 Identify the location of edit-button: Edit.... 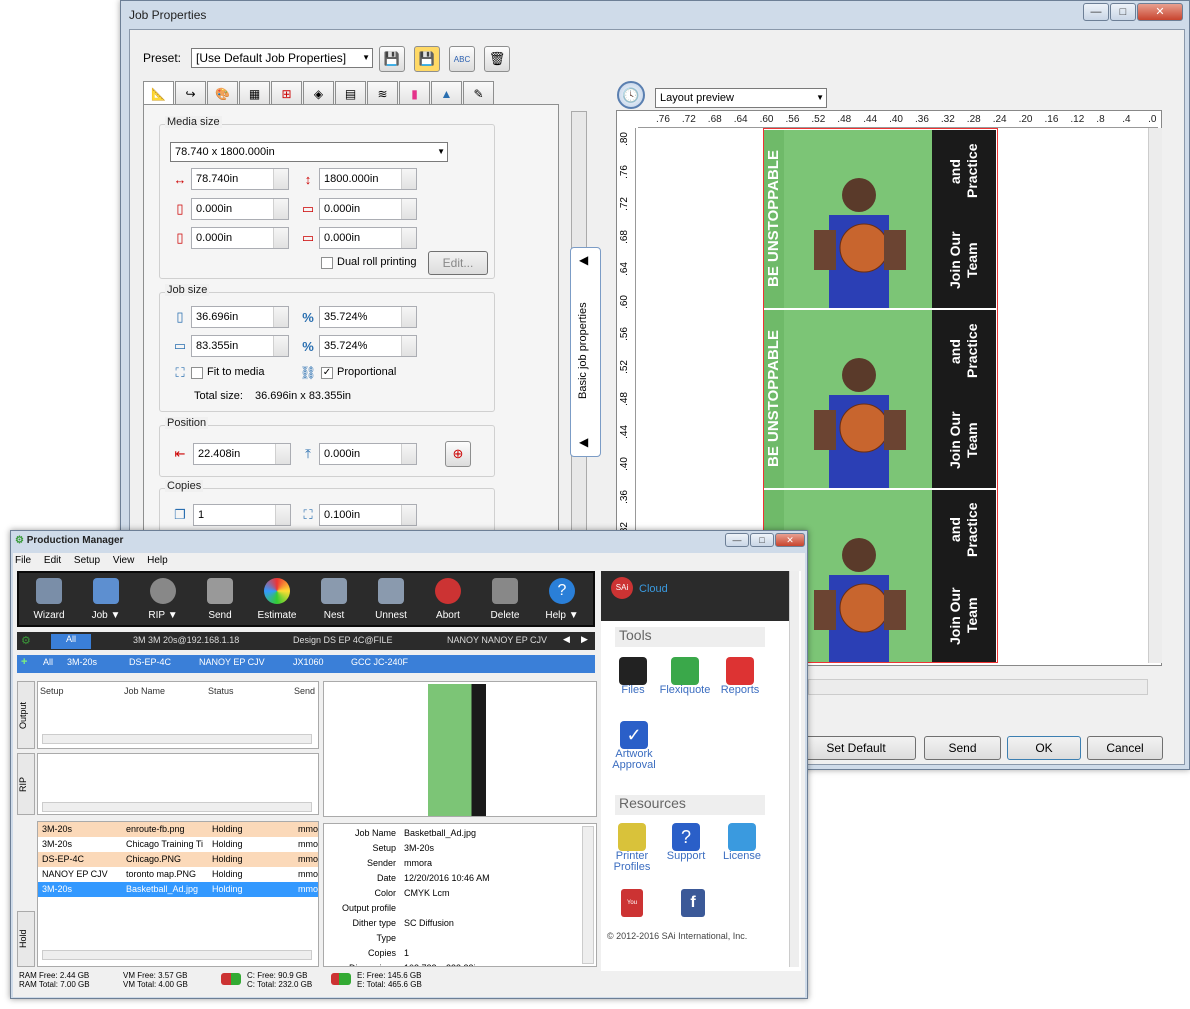
(458, 263).